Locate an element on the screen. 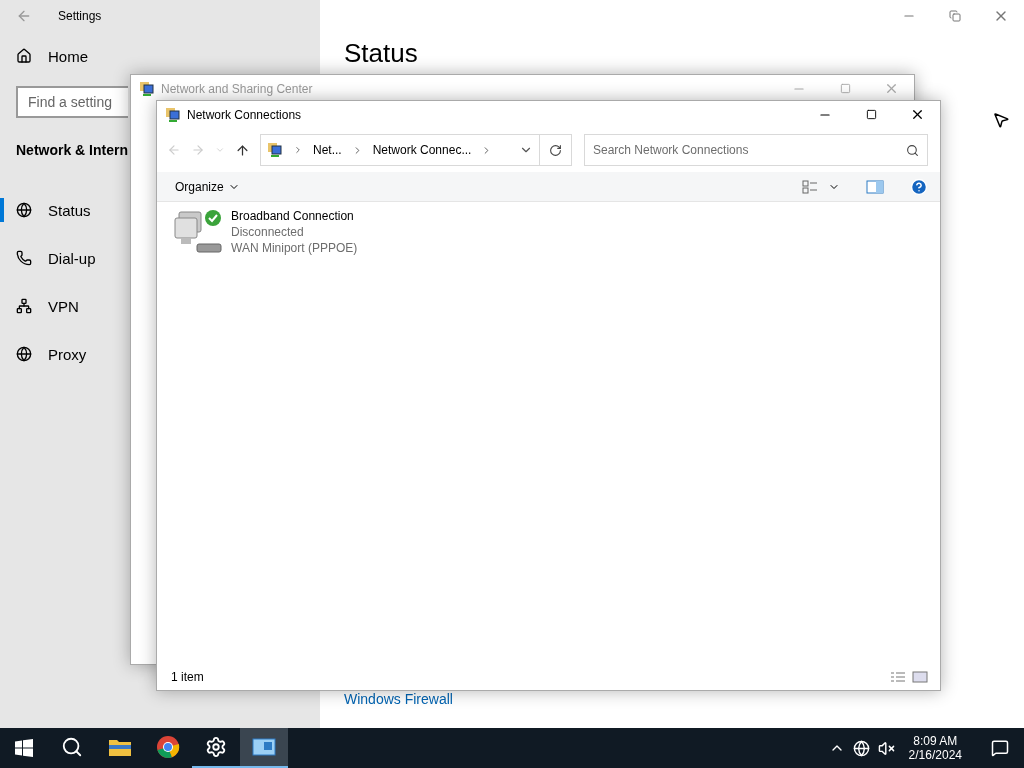  connection-name: Broadband Connection is located at coordinates (294, 216).